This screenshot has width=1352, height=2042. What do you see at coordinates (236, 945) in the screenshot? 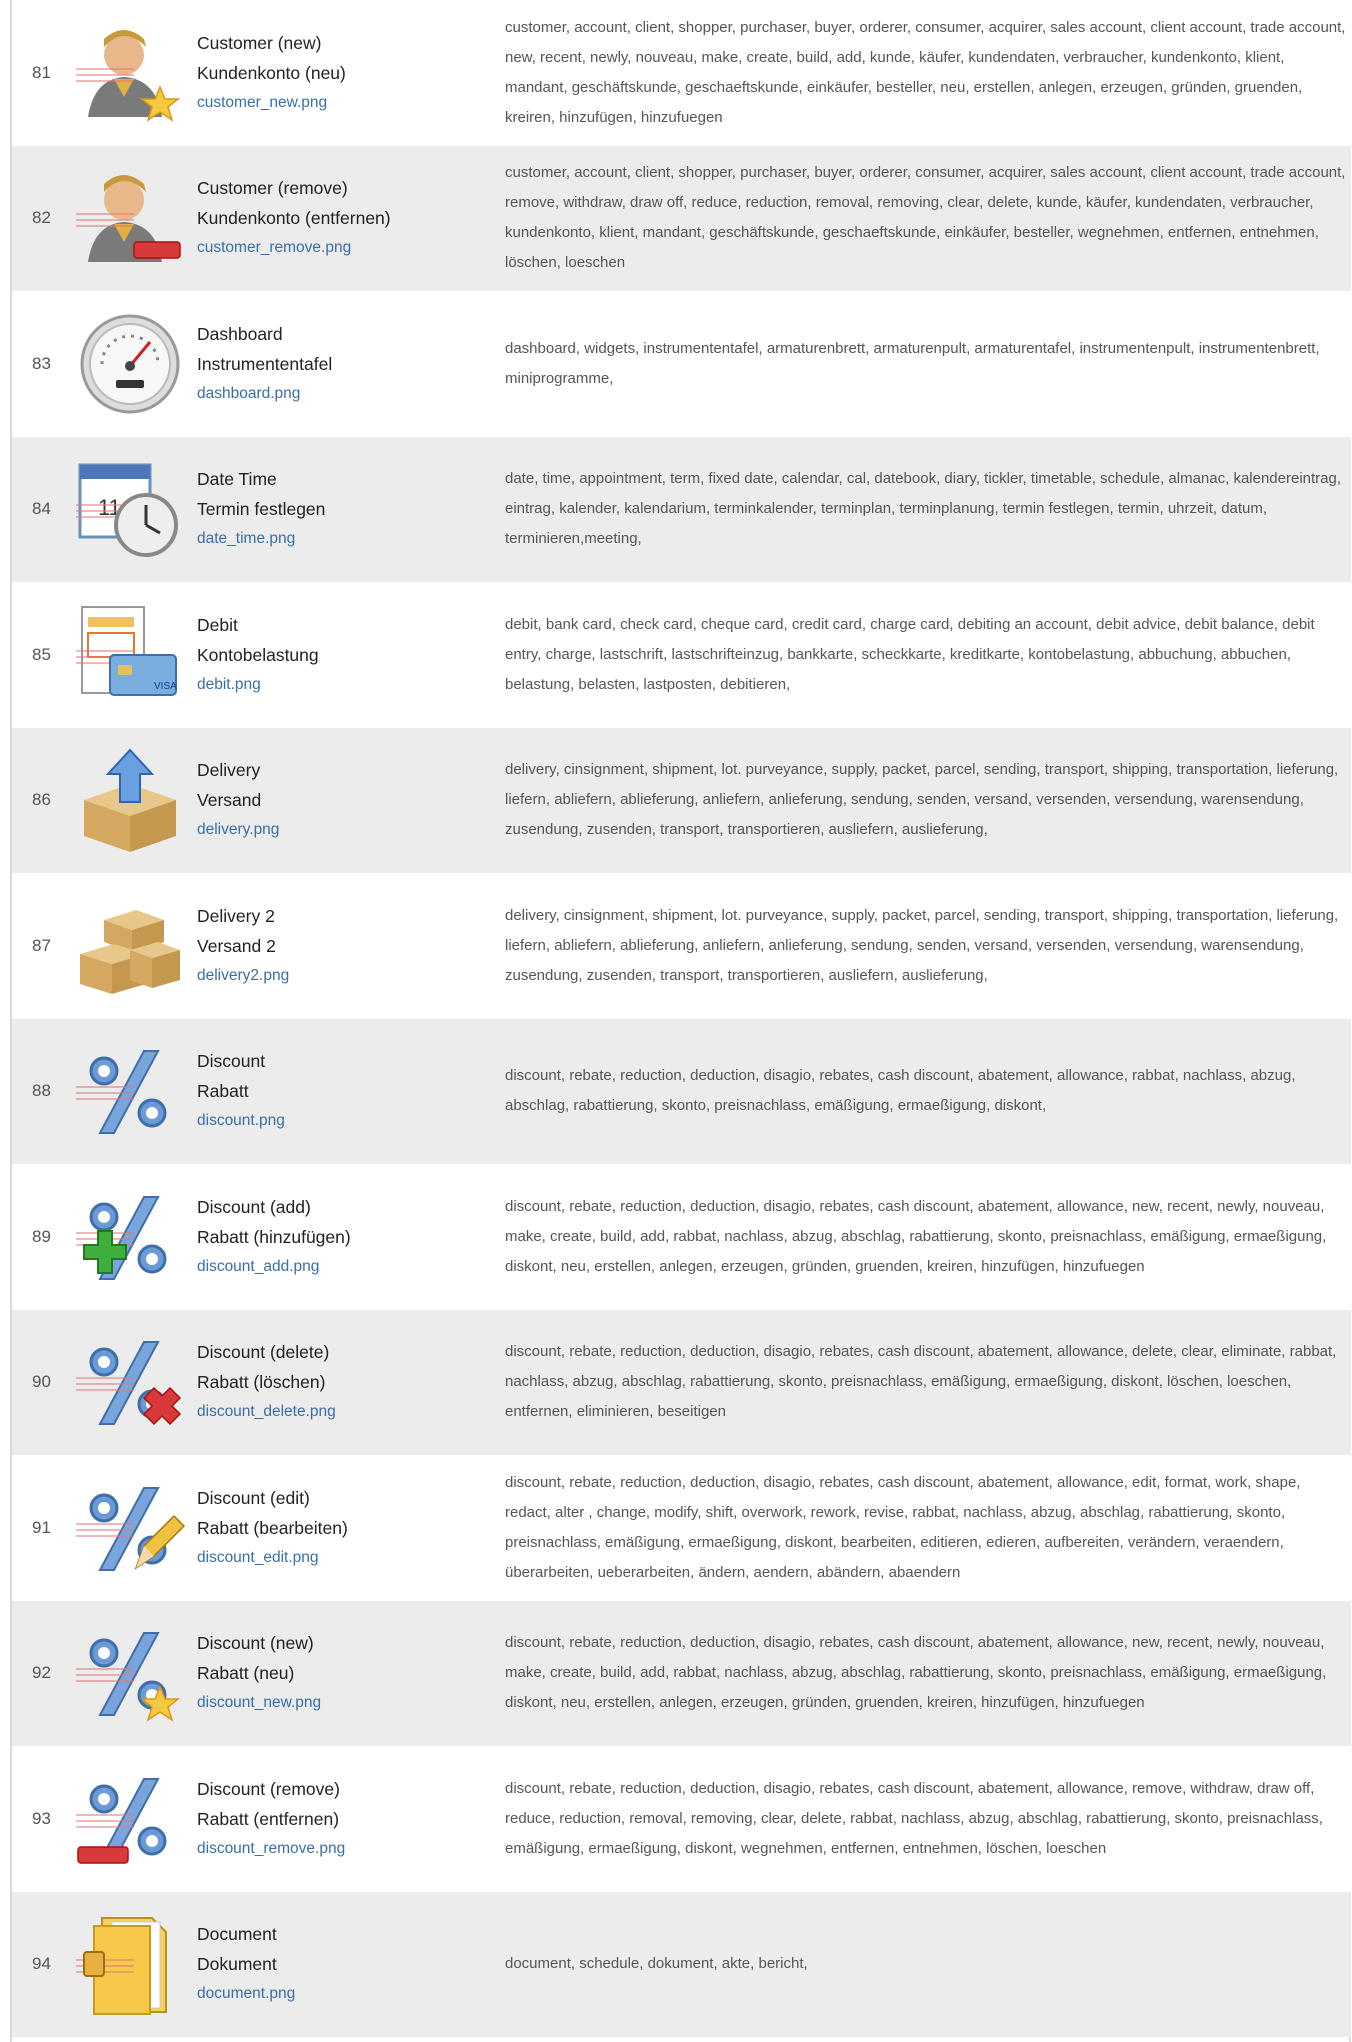
I see `icon-name-german: Versand 2` at bounding box center [236, 945].